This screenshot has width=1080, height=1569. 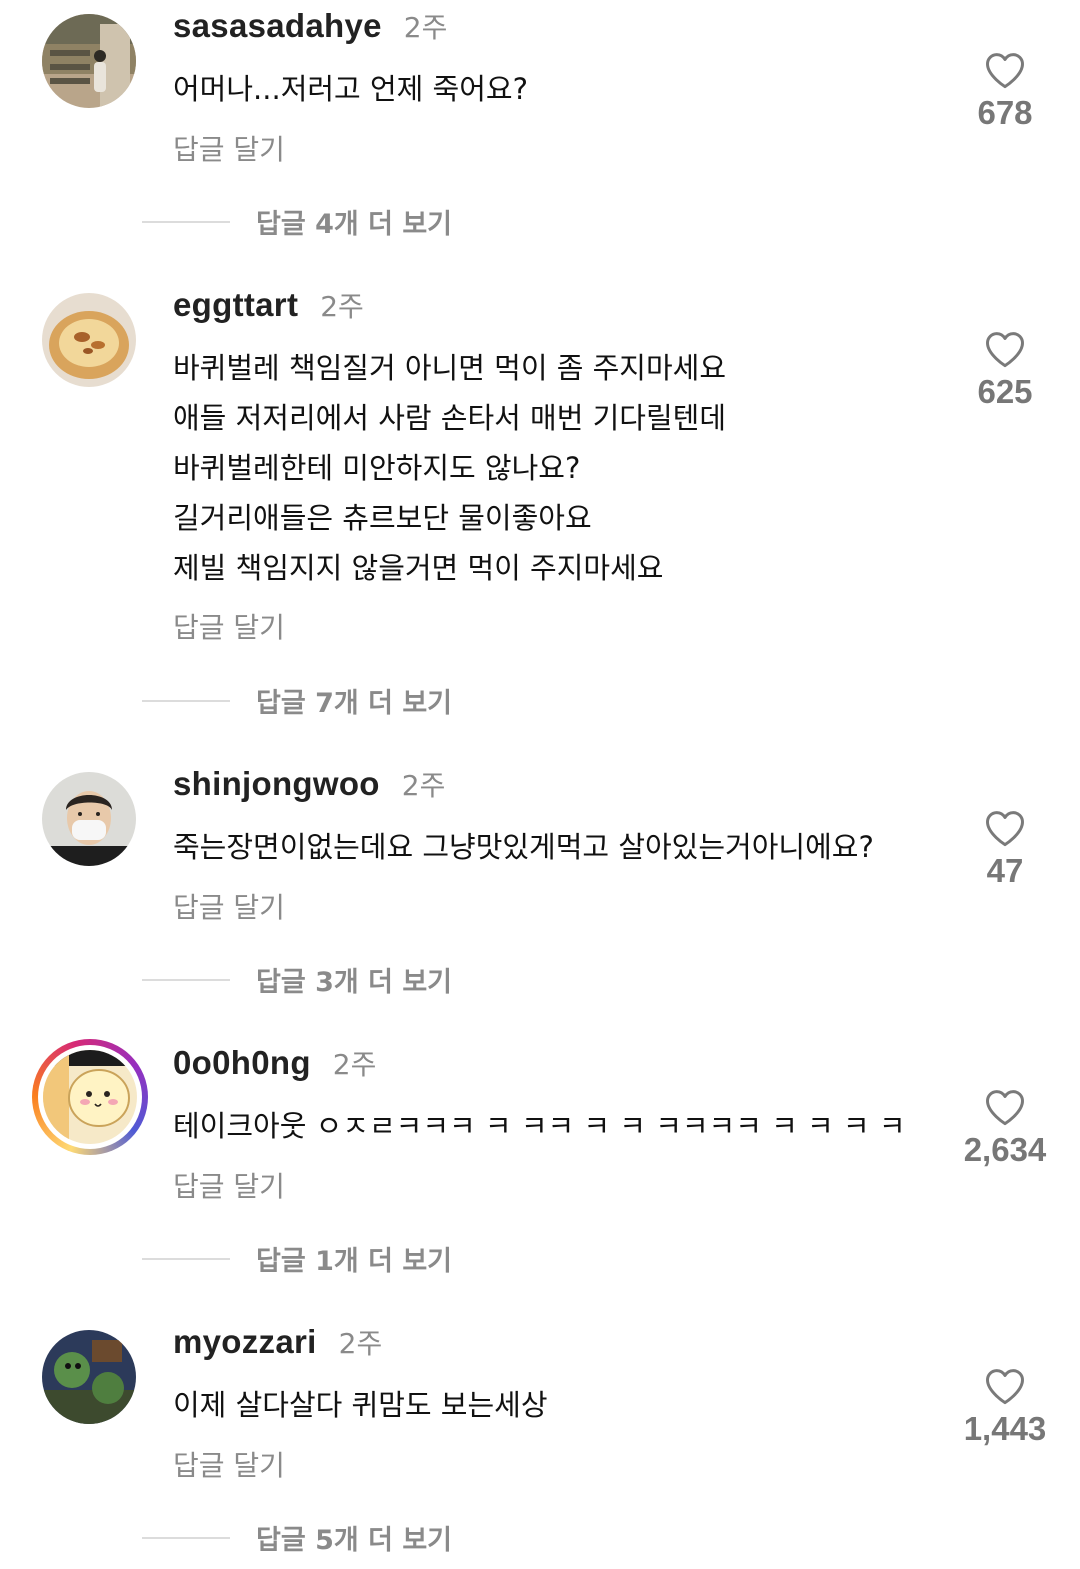 What do you see at coordinates (276, 784) in the screenshot?
I see `username: shinjongwoo` at bounding box center [276, 784].